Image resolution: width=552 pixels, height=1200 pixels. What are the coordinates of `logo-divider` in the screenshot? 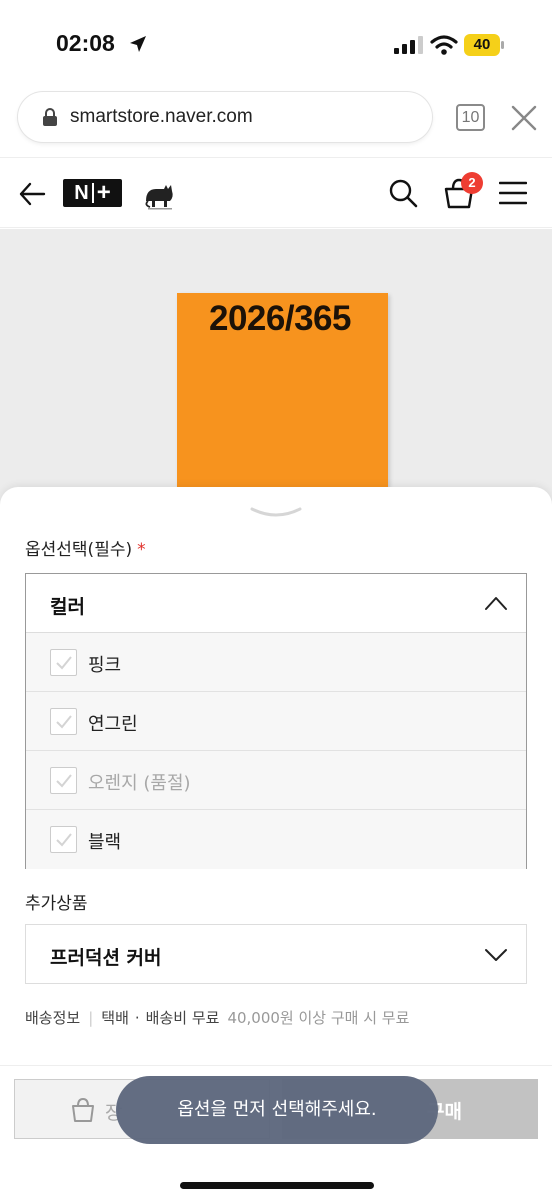 It's located at (92, 193).